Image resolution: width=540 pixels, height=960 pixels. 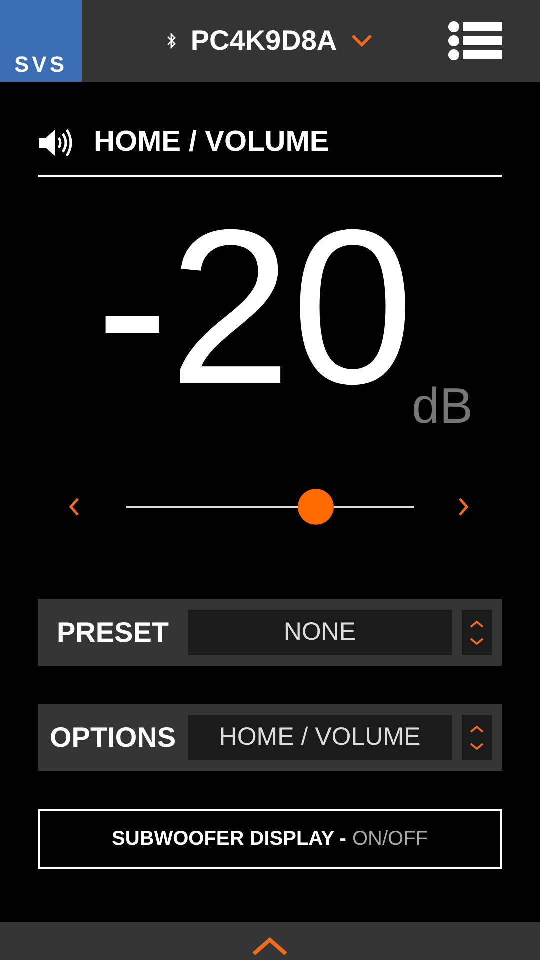 I want to click on menu-icon, so click(x=475, y=41).